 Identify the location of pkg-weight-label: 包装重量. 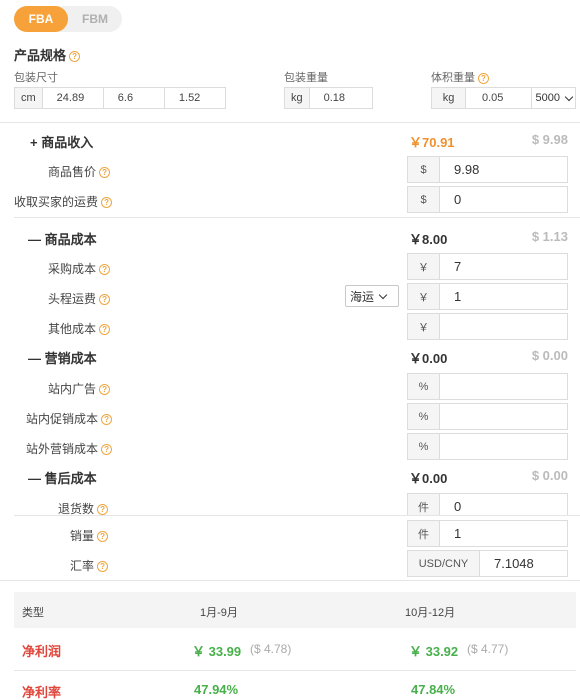
(306, 78).